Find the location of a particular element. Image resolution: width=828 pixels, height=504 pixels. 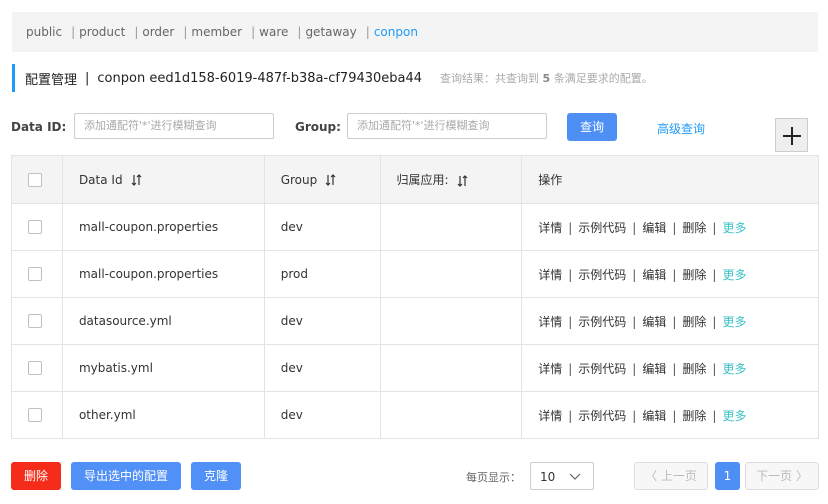

table-row: other.yml dev 详情 | 示例代码 | 编辑 | 删除 | 更多 is located at coordinates (415, 415).